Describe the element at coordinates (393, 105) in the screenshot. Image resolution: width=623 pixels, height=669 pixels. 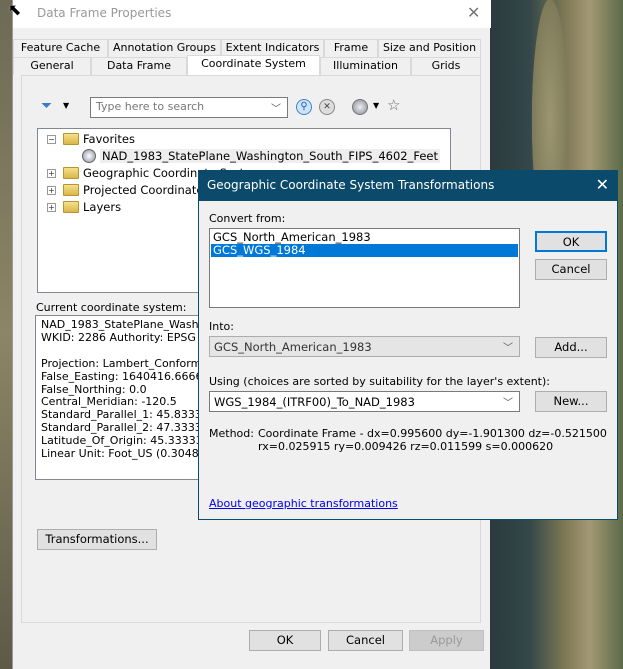
I see `add-favorite-star-icon: ☆` at that location.